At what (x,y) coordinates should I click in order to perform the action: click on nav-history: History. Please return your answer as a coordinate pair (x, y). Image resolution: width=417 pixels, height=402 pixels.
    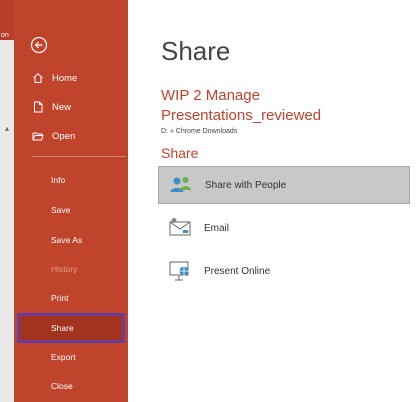
    Looking at the image, I should click on (71, 269).